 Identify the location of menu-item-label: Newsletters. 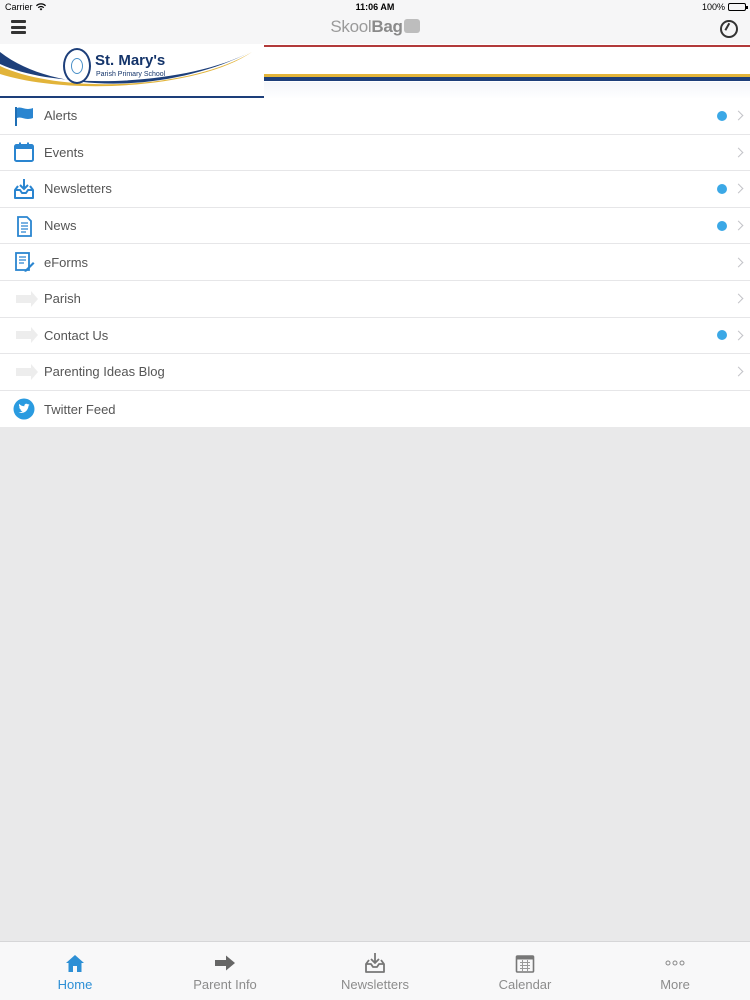
(78, 189).